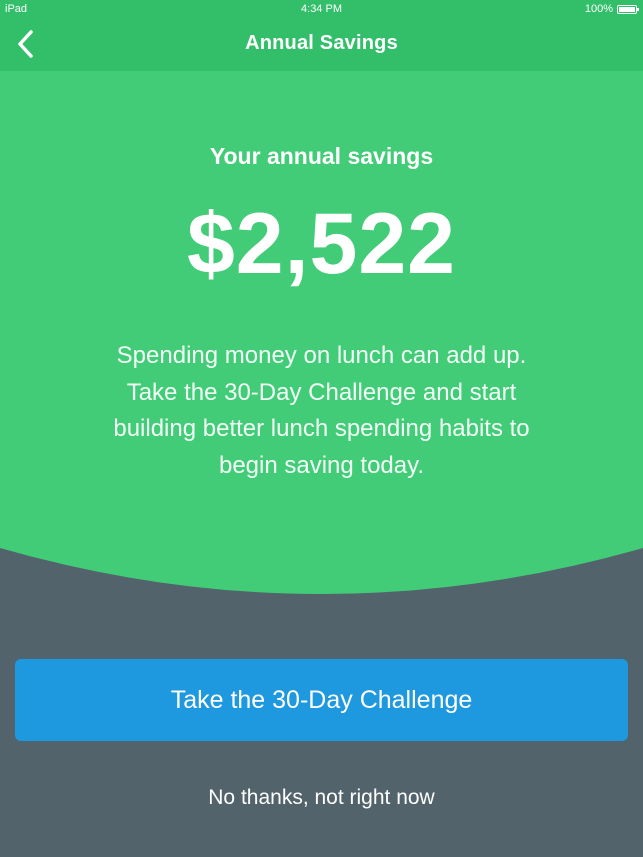  I want to click on decline-link: No thanks, not right now, so click(321, 798).